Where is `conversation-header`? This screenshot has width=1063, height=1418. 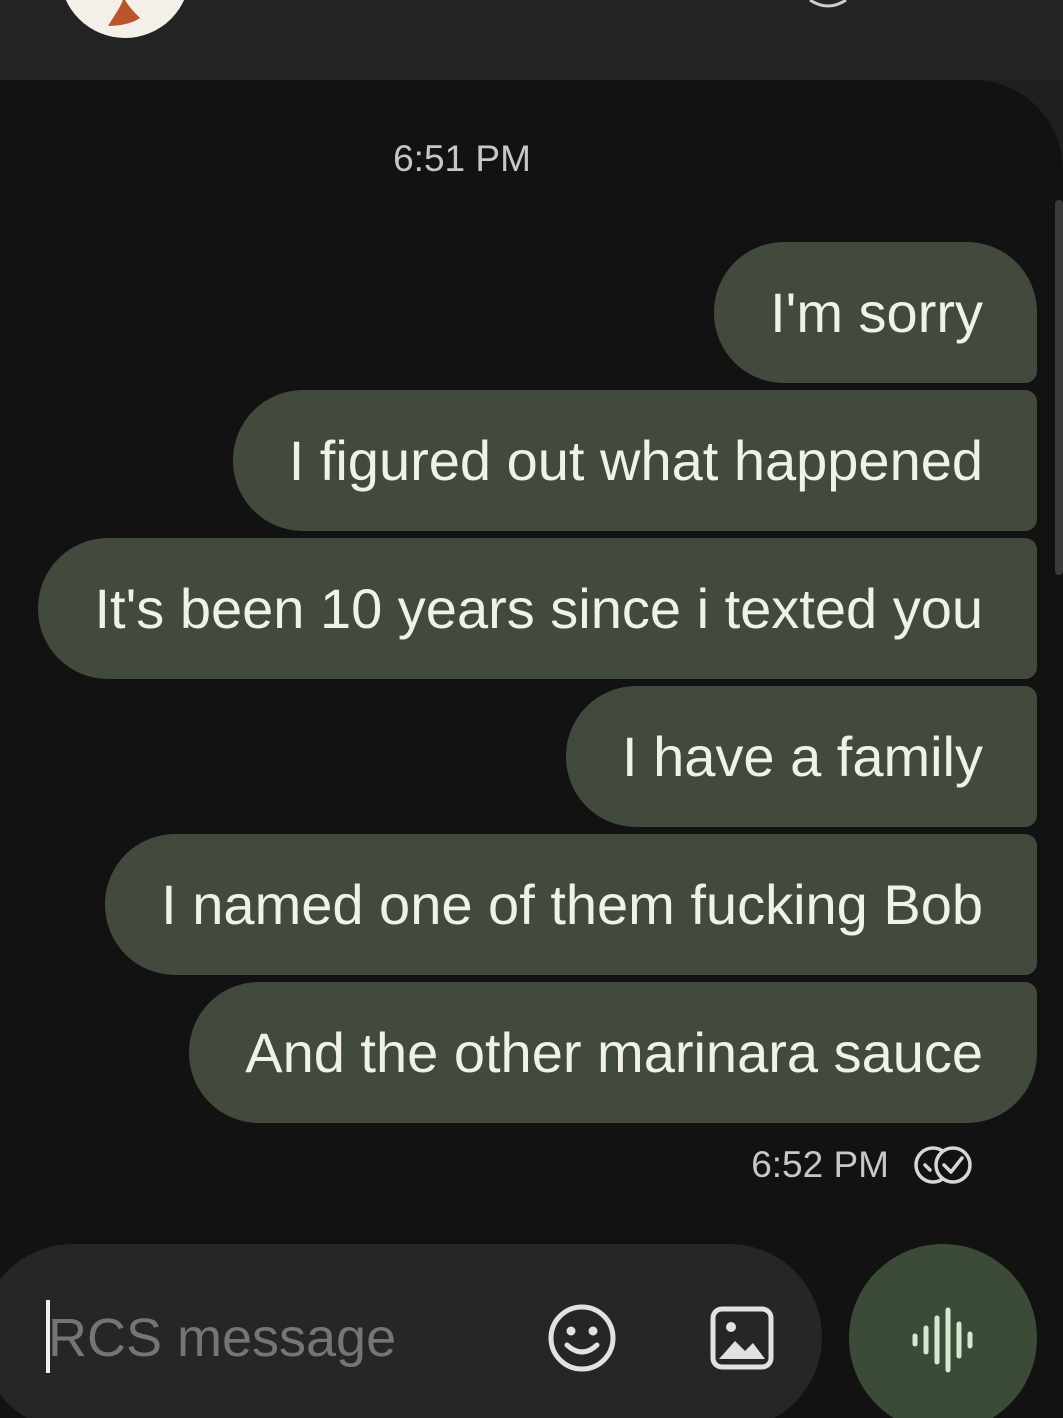
conversation-header is located at coordinates (531, 40).